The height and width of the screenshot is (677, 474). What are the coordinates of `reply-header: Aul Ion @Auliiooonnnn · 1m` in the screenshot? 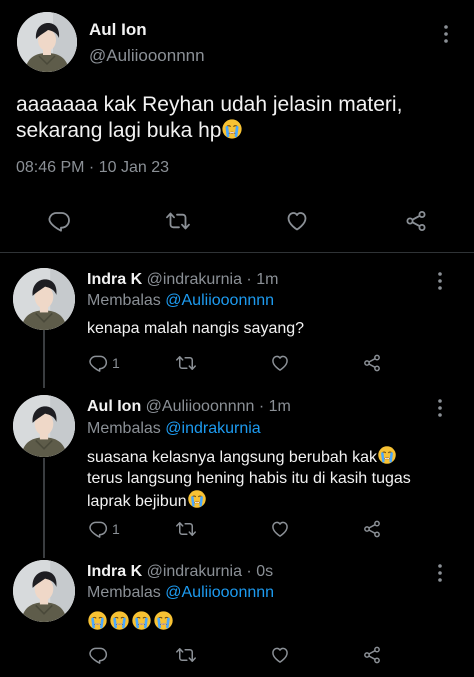 It's located at (189, 407).